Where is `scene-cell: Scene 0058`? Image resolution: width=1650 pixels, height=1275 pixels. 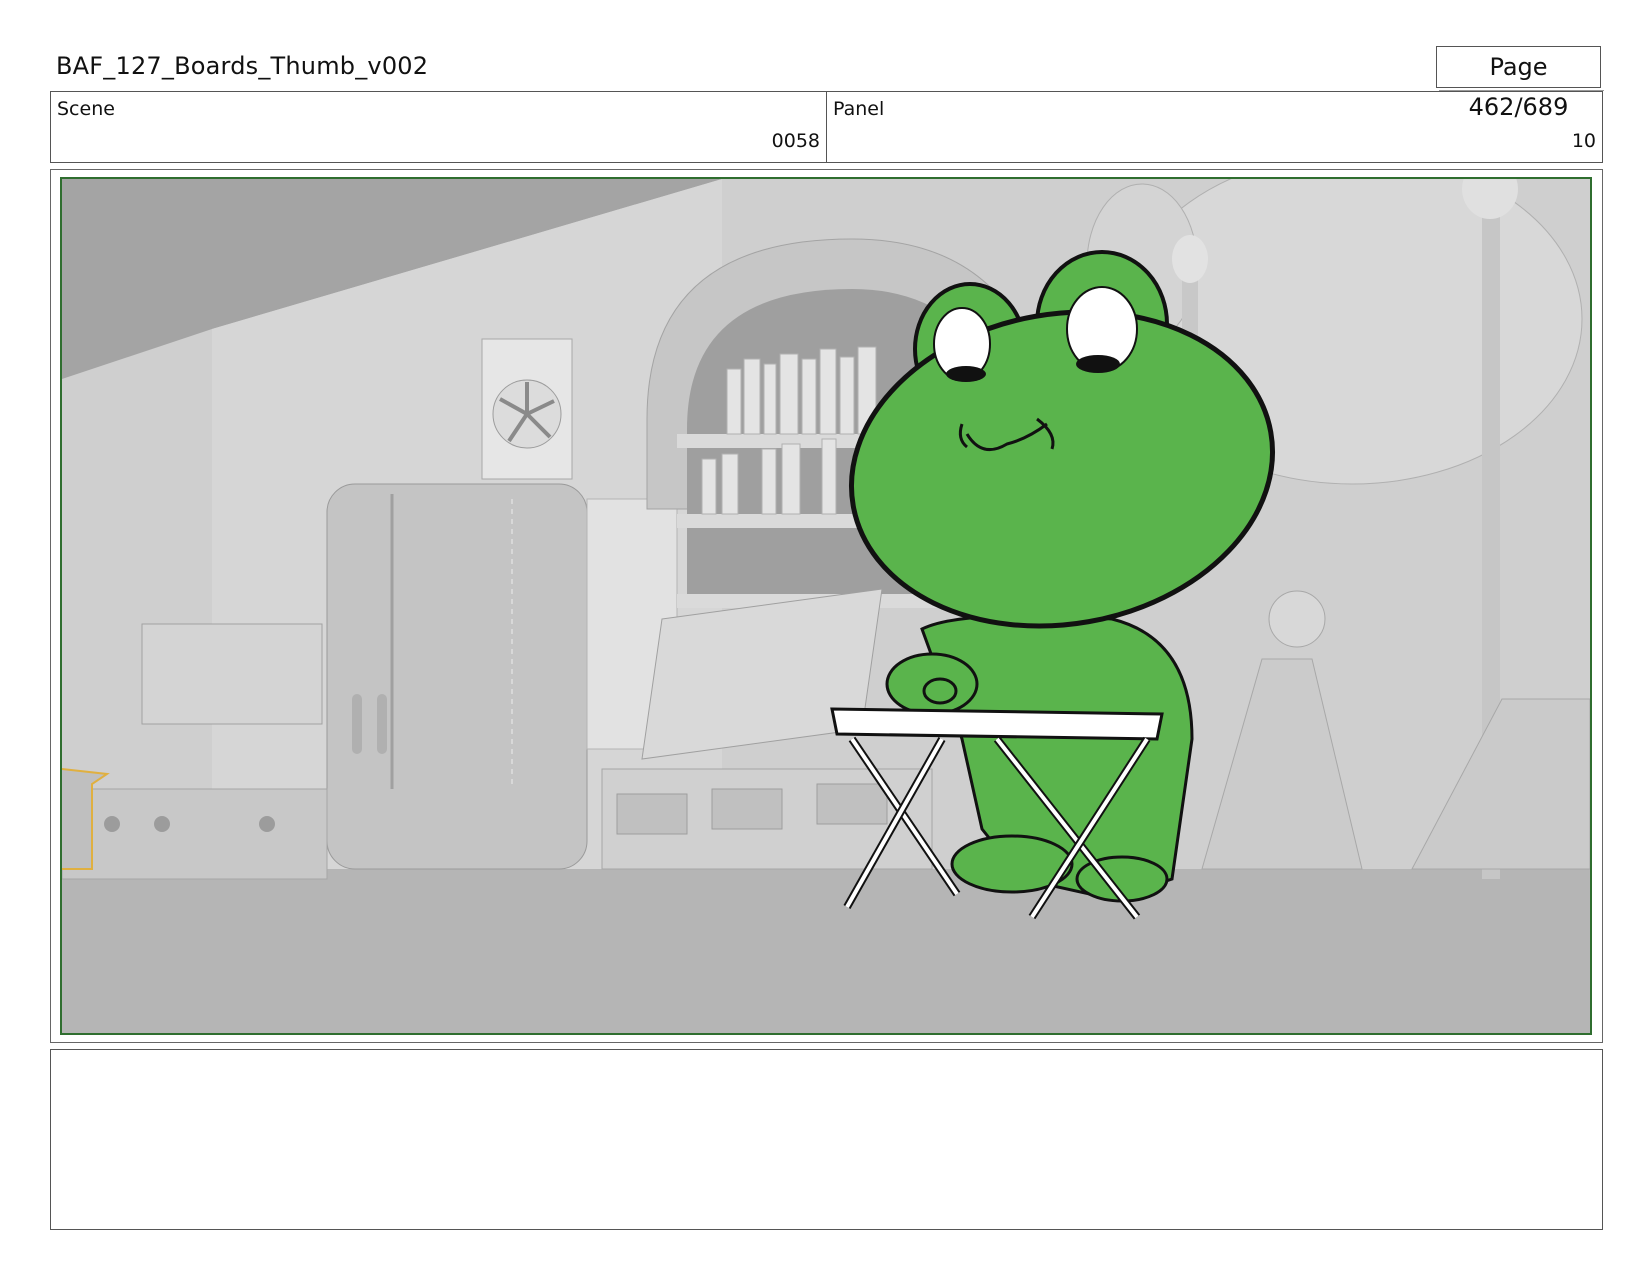
scene-cell: Scene 0058 is located at coordinates (439, 127).